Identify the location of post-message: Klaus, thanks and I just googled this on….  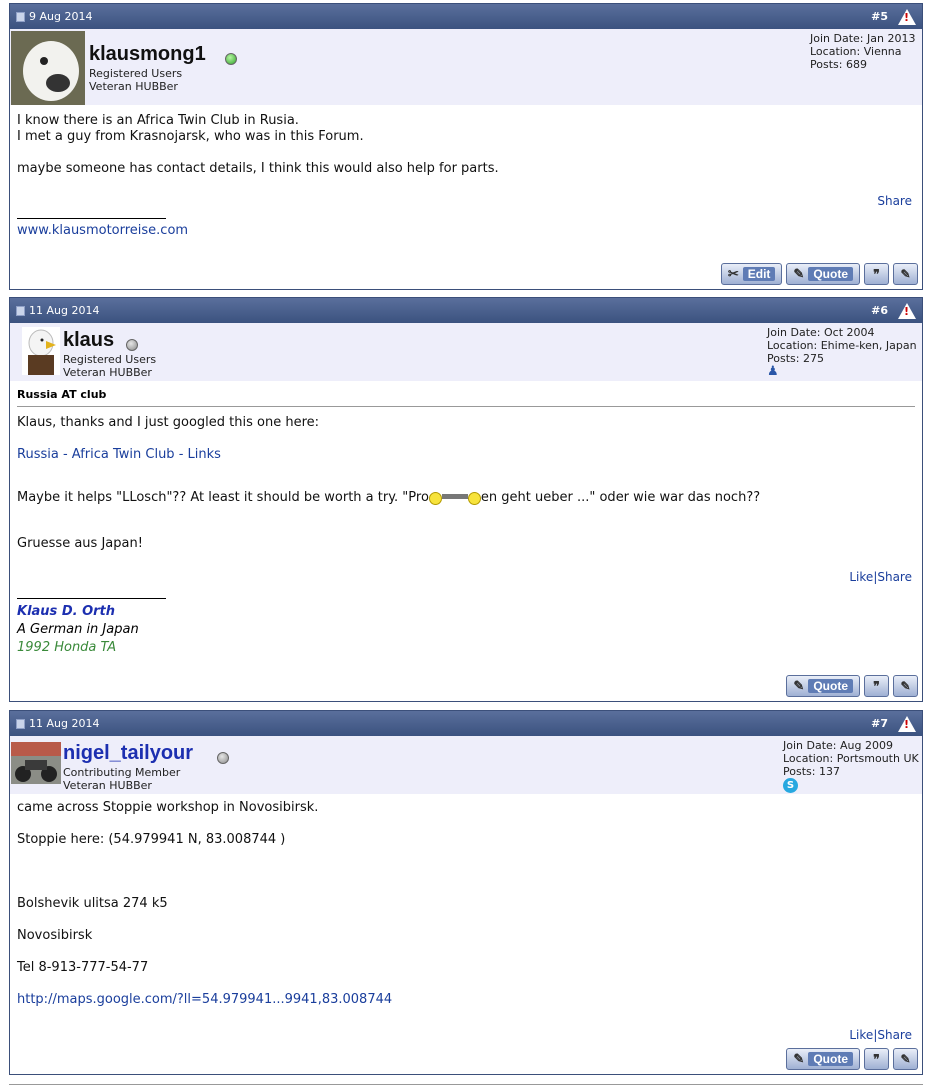
(466, 483).